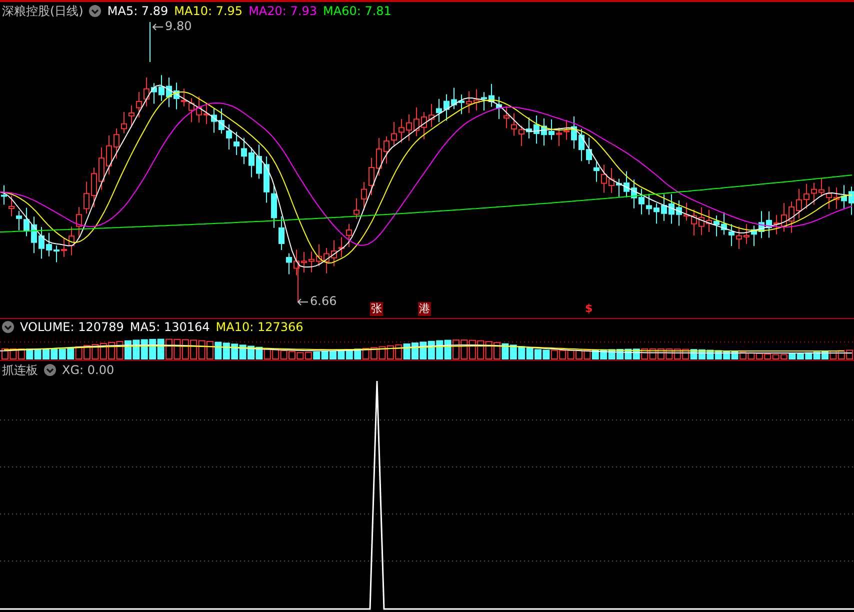 The height and width of the screenshot is (612, 854). I want to click on indicator-value: VOLUME: 120789, so click(72, 327).